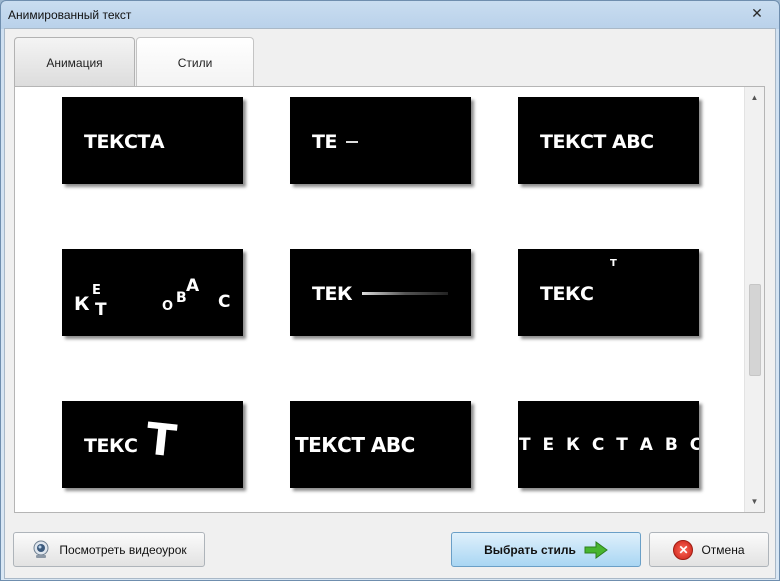 The image size is (780, 581). I want to click on cancel-label: Отмена, so click(723, 549).